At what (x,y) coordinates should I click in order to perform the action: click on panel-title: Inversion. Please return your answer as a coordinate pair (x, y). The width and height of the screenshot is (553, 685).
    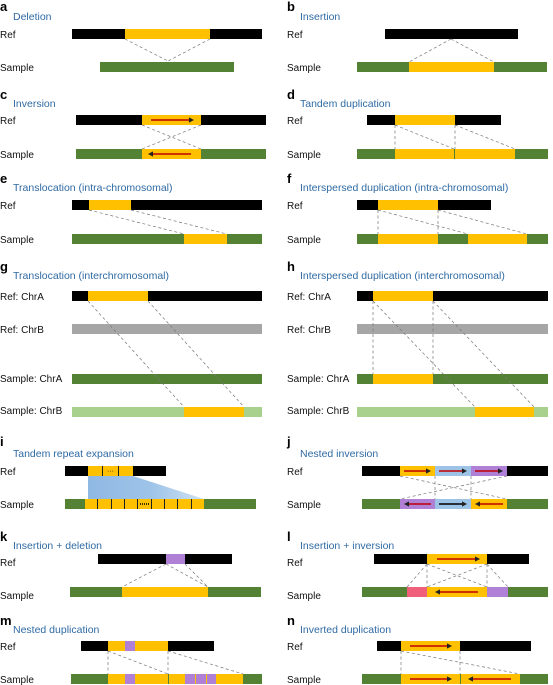
    Looking at the image, I should click on (34, 104).